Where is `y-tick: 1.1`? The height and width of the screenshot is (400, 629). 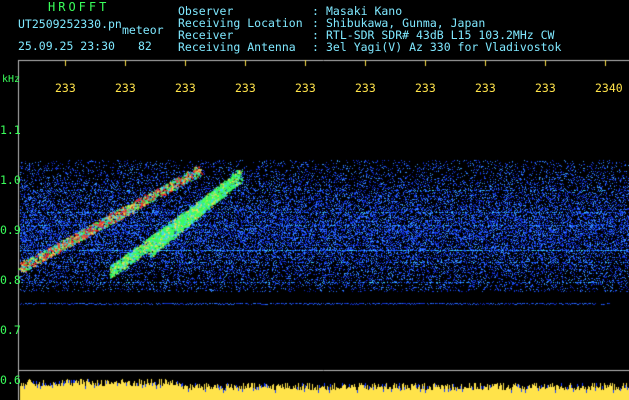 y-tick: 1.1 is located at coordinates (10, 130).